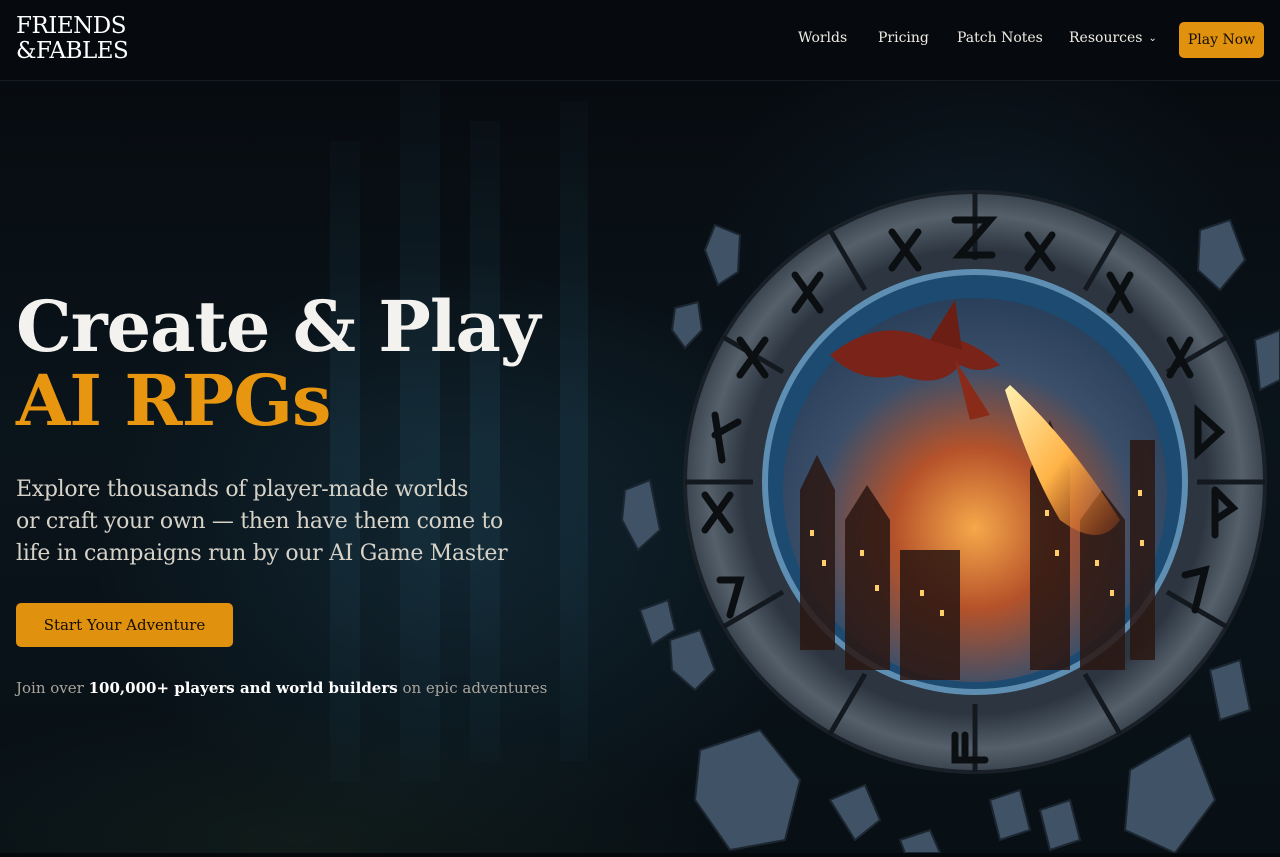 This screenshot has height=857, width=1280. I want to click on play-now-button: Play Now, so click(1221, 40).